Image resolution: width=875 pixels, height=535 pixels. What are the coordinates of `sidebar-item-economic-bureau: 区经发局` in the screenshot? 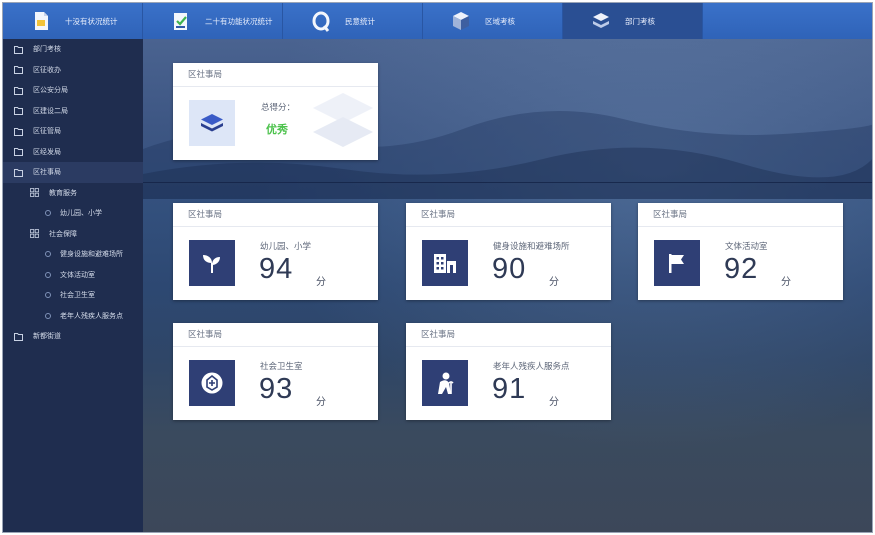 It's located at (73, 152).